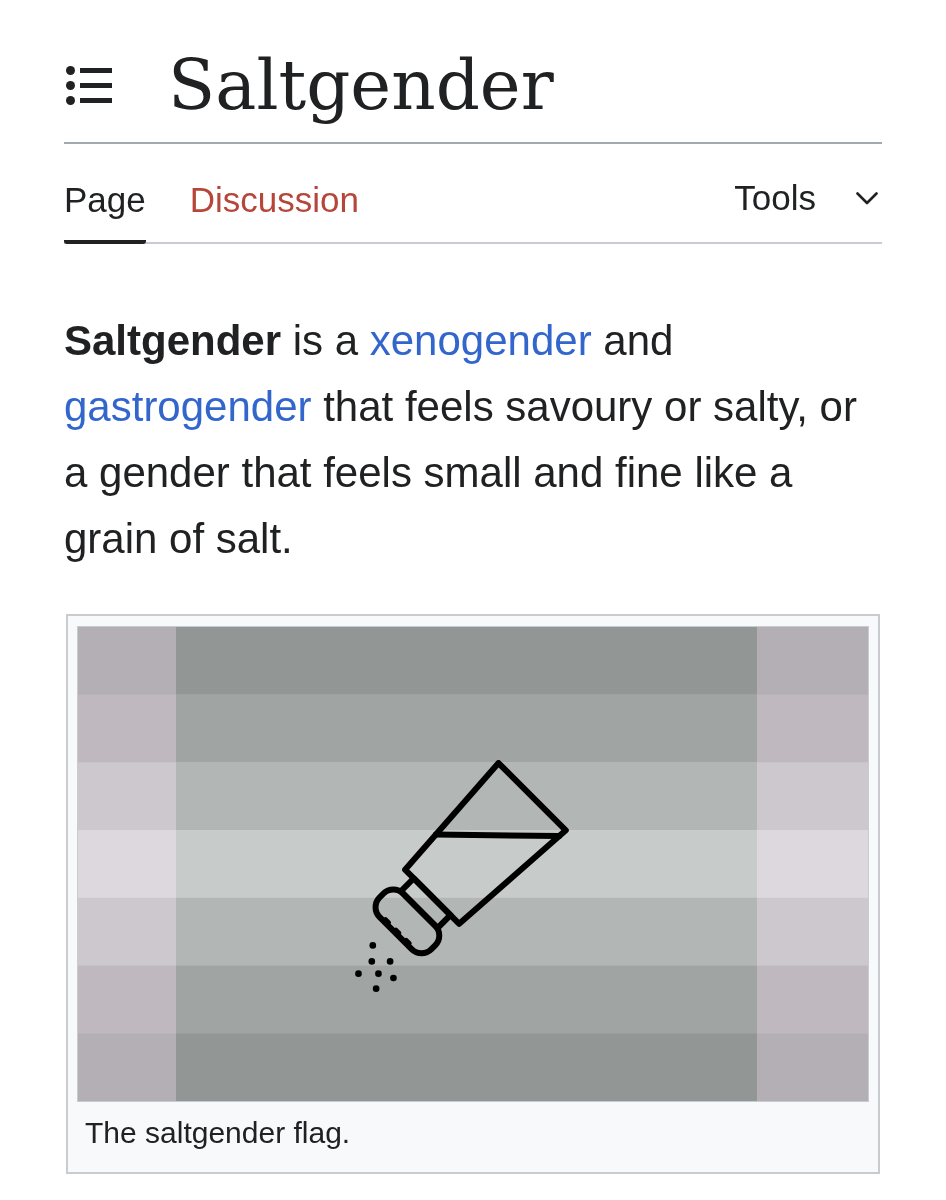  Describe the element at coordinates (218, 1133) in the screenshot. I see `image-caption: The saltgender flag.` at that location.